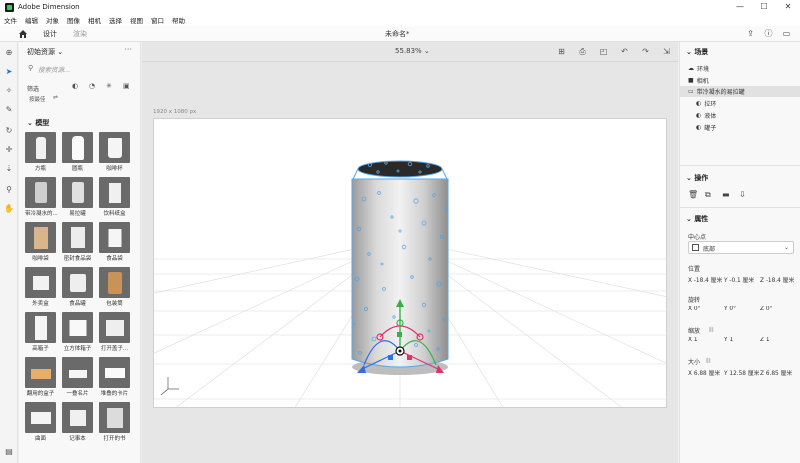 This screenshot has width=800, height=463. I want to click on tab-render: 渲染, so click(80, 34).